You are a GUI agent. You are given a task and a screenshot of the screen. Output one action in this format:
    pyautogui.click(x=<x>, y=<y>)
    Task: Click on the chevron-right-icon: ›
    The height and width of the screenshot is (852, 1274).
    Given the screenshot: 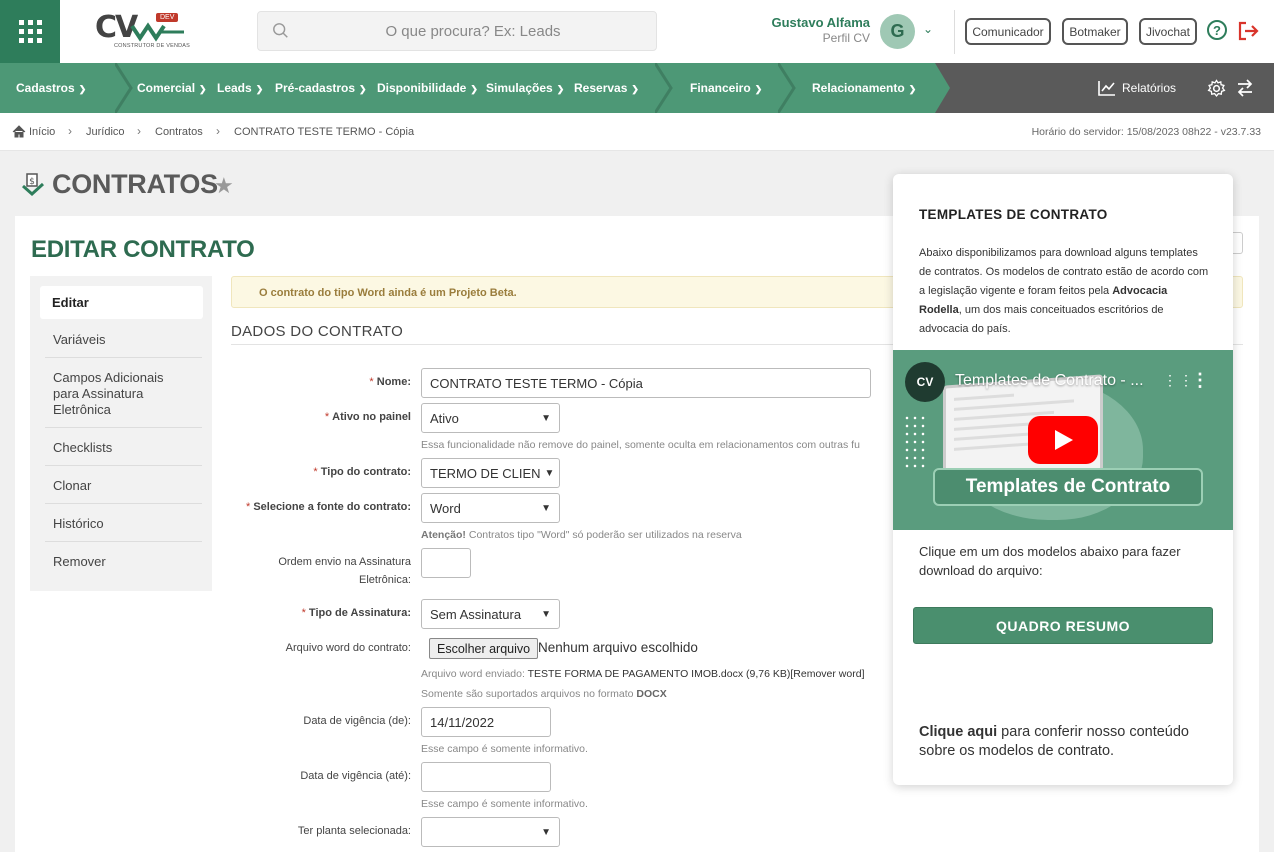 What is the action you would take?
    pyautogui.click(x=218, y=131)
    